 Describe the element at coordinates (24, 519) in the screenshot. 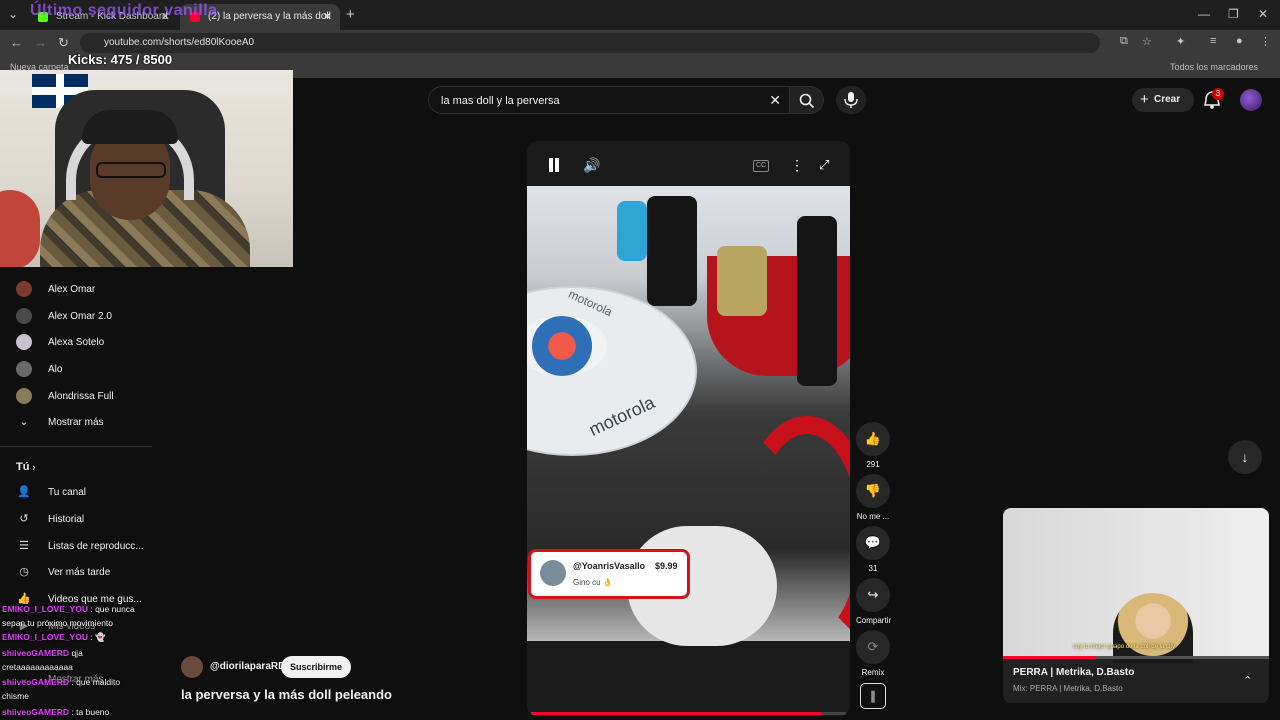

I see `history-icon: ↺` at that location.